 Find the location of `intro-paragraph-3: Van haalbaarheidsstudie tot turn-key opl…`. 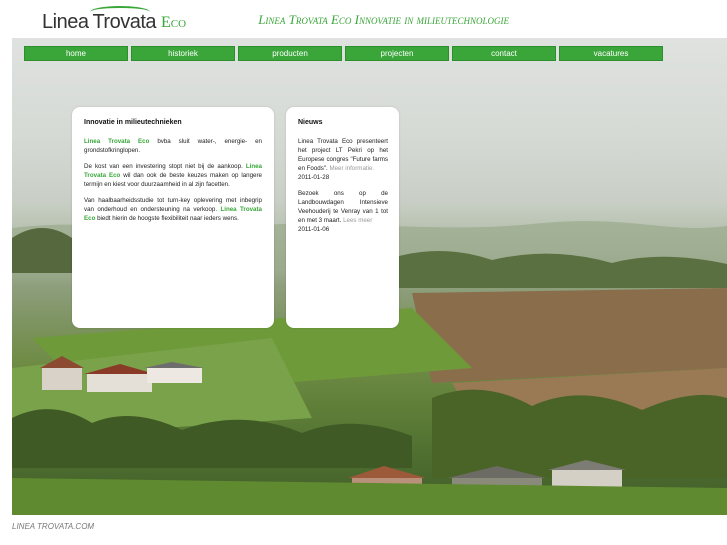

intro-paragraph-3: Van haalbaarheidsstudie tot turn-key opl… is located at coordinates (173, 209).